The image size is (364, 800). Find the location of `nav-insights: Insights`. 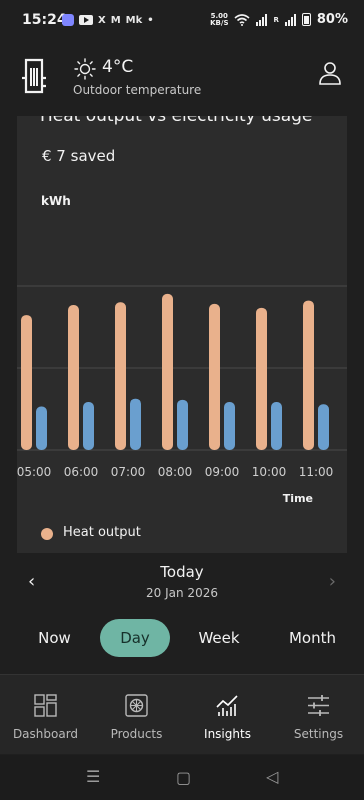

nav-insights: Insights is located at coordinates (227, 715).